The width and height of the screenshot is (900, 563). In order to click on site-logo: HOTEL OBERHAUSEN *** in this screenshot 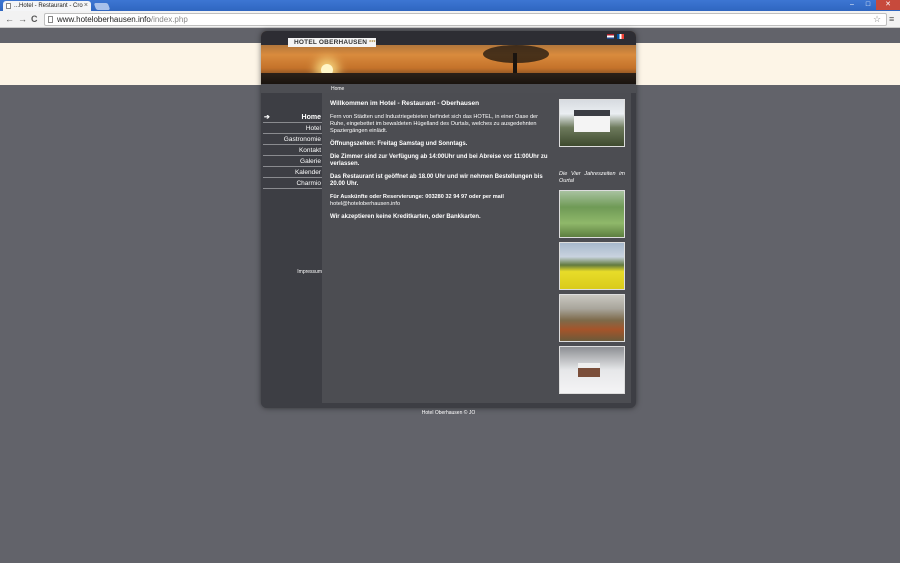, I will do `click(332, 42)`.